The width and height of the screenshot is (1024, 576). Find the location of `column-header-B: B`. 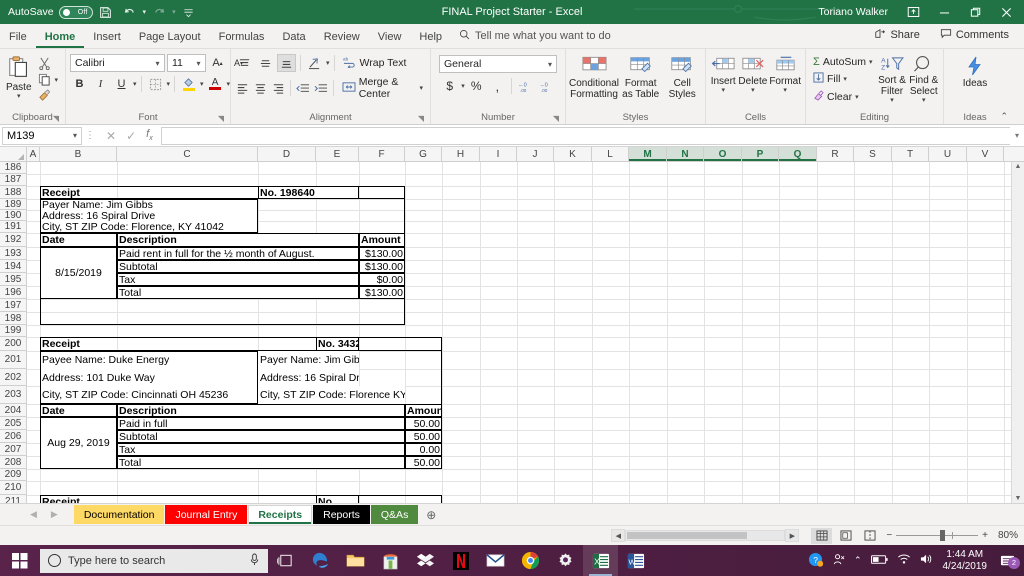

column-header-B: B is located at coordinates (78, 154).